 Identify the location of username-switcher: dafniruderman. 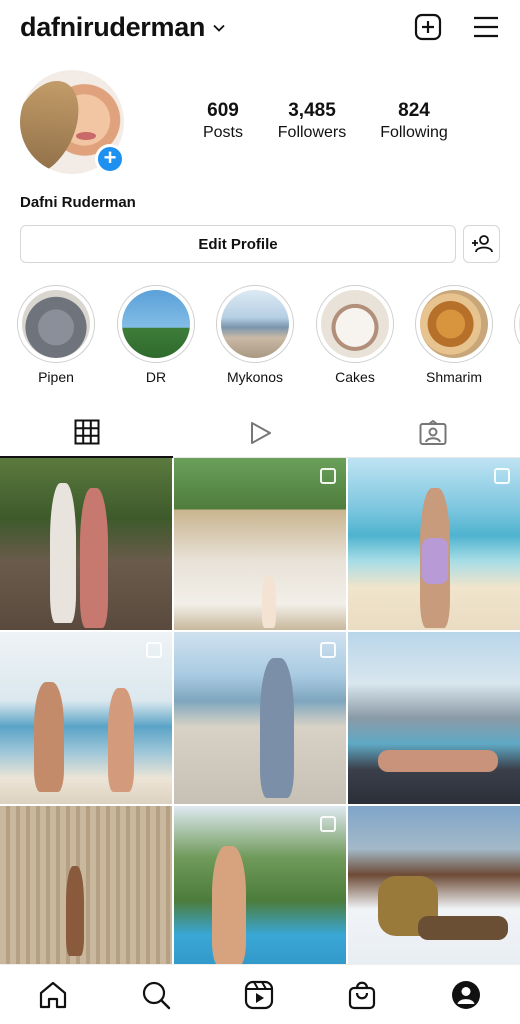
(122, 27).